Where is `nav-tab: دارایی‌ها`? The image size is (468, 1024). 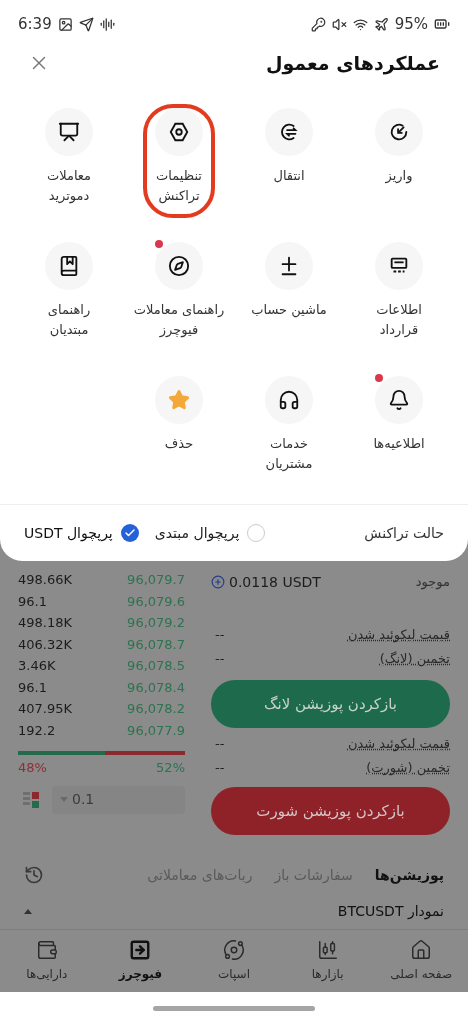
nav-tab: دارایی‌ها is located at coordinates (47, 961).